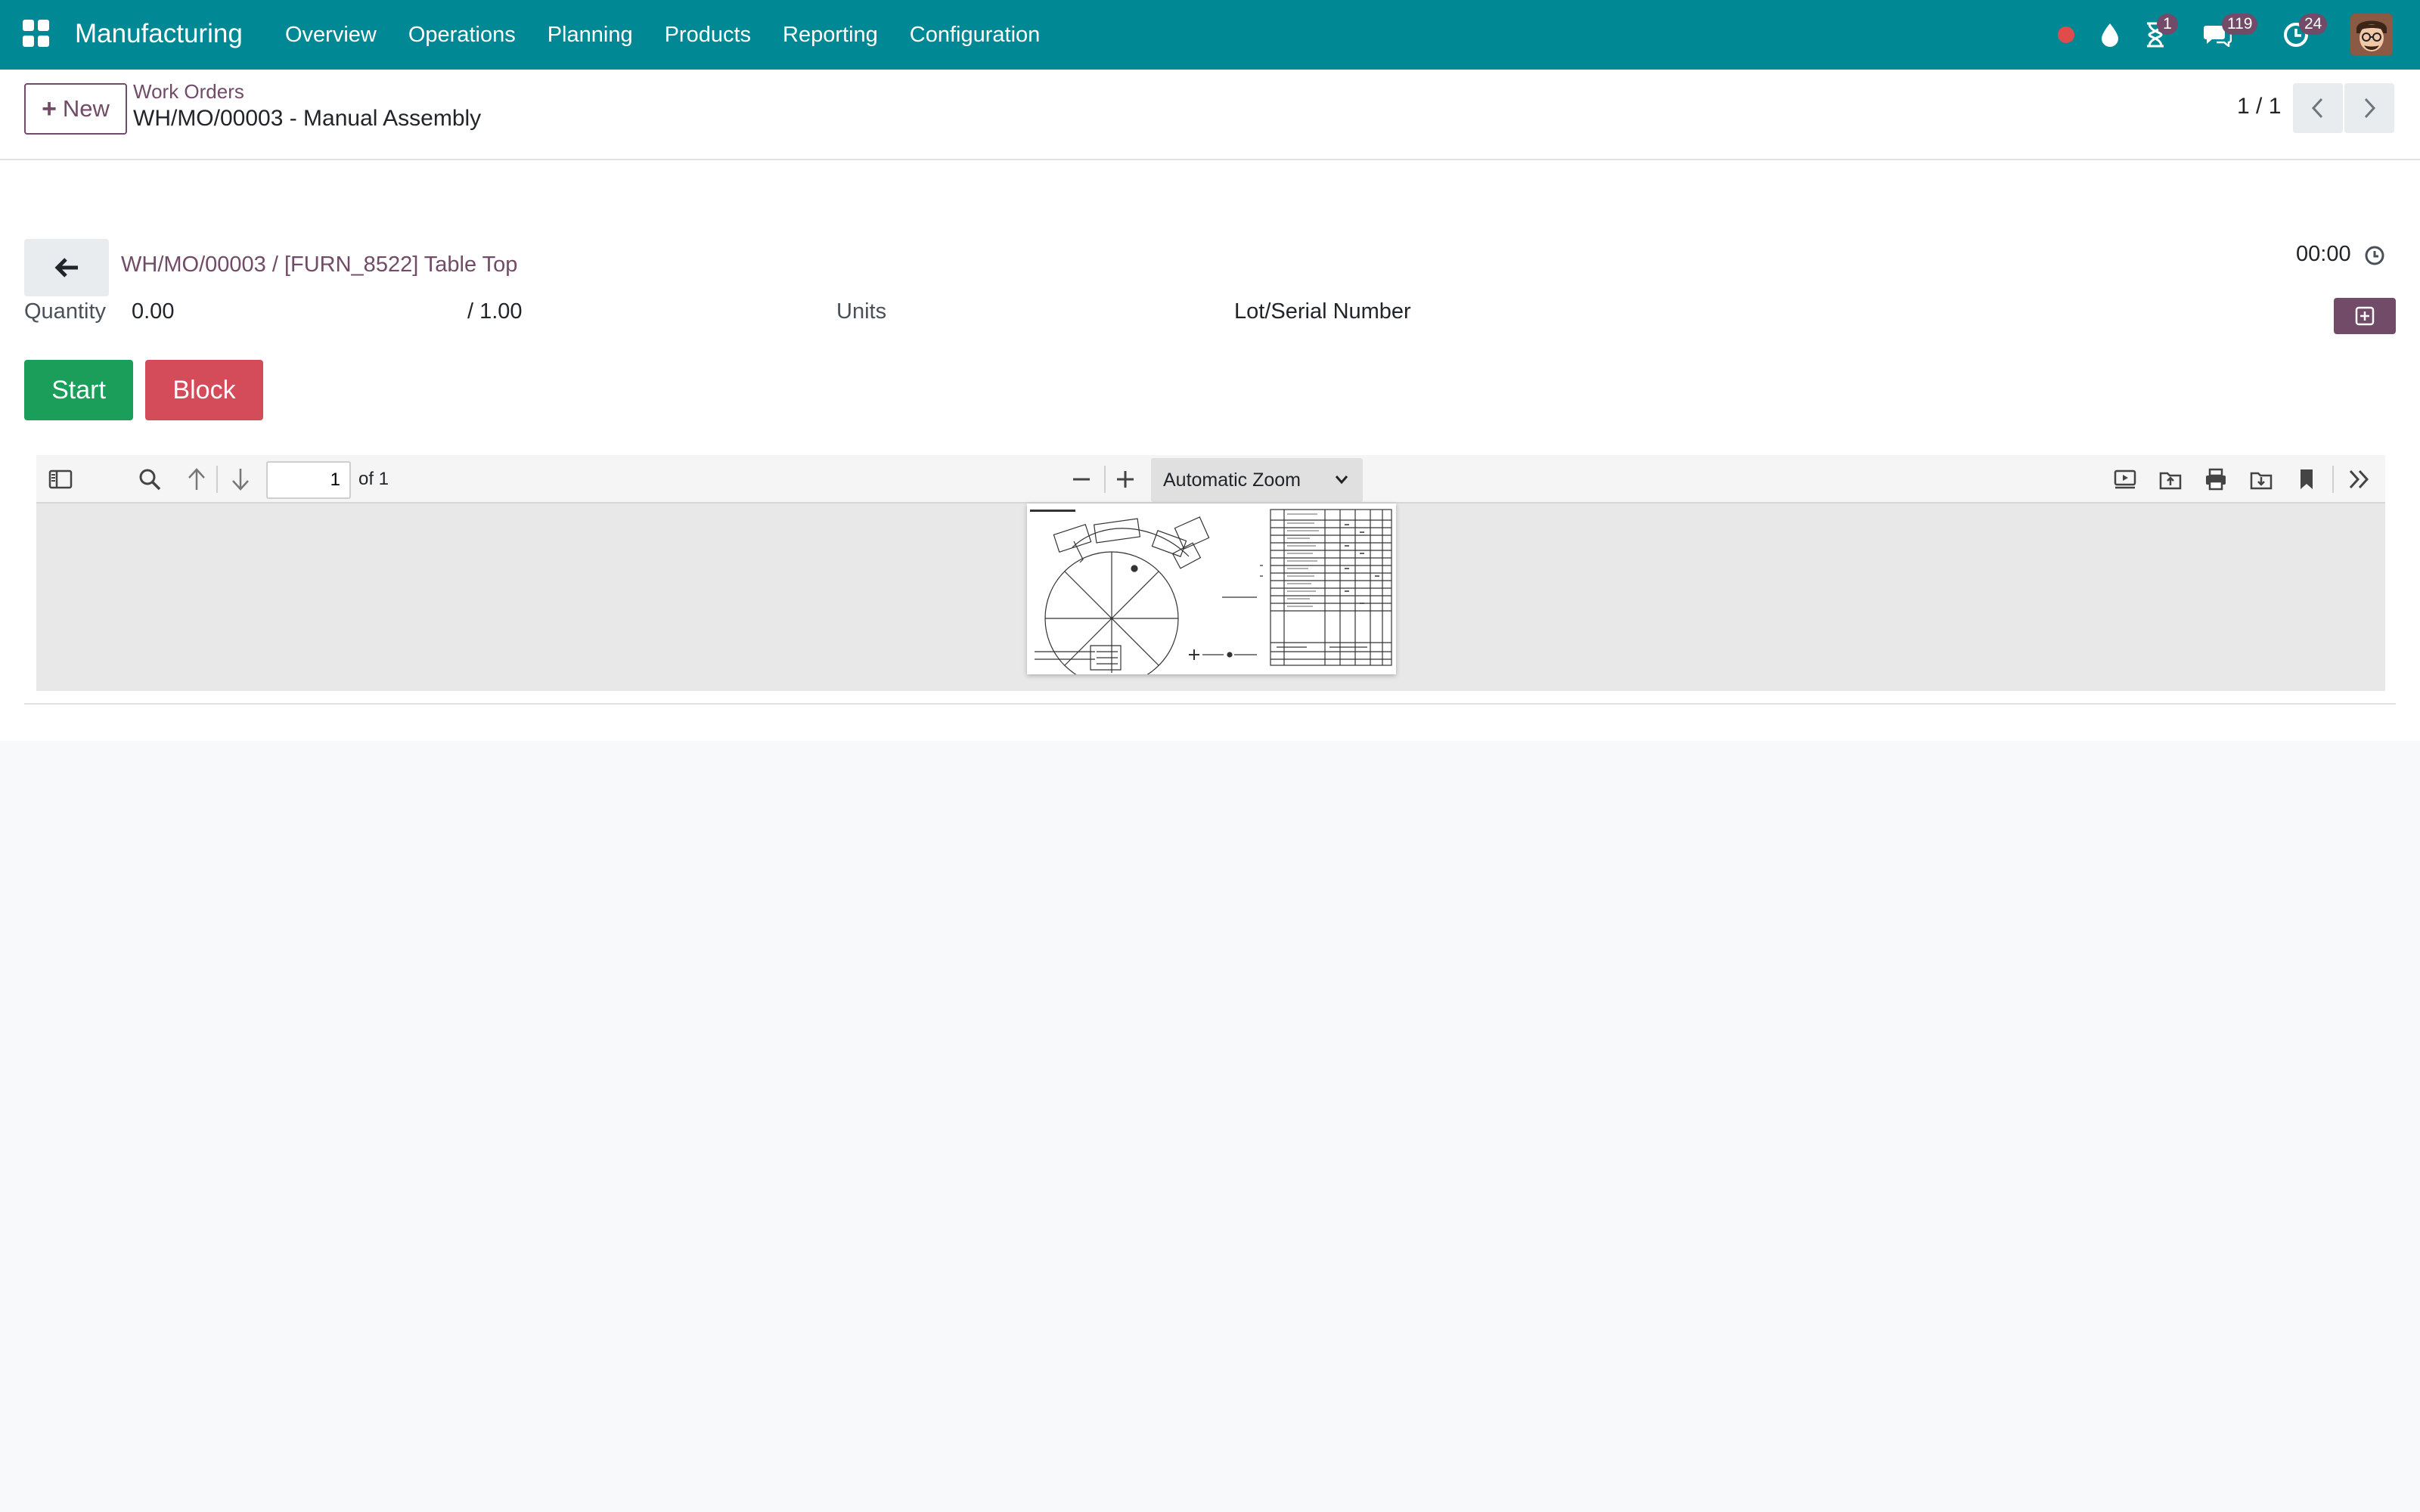 The width and height of the screenshot is (2420, 1512). What do you see at coordinates (2110, 35) in the screenshot?
I see `droplet-icon` at bounding box center [2110, 35].